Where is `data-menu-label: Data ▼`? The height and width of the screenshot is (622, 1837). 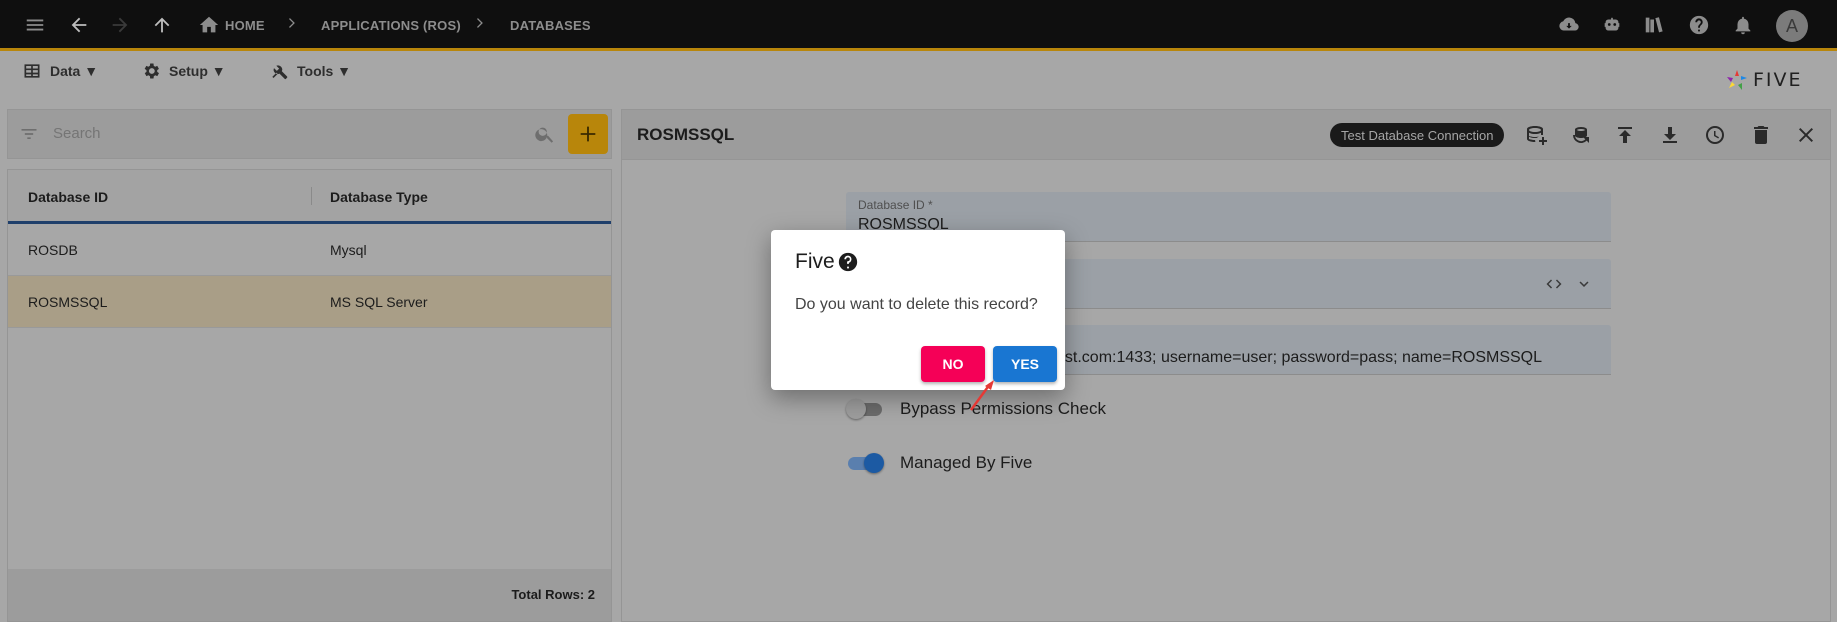 data-menu-label: Data ▼ is located at coordinates (74, 71).